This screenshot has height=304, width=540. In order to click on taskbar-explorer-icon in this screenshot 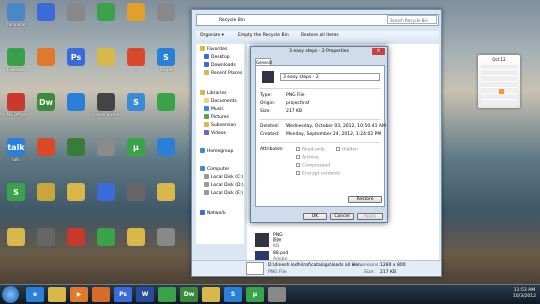, I will do `click(57, 294)`.